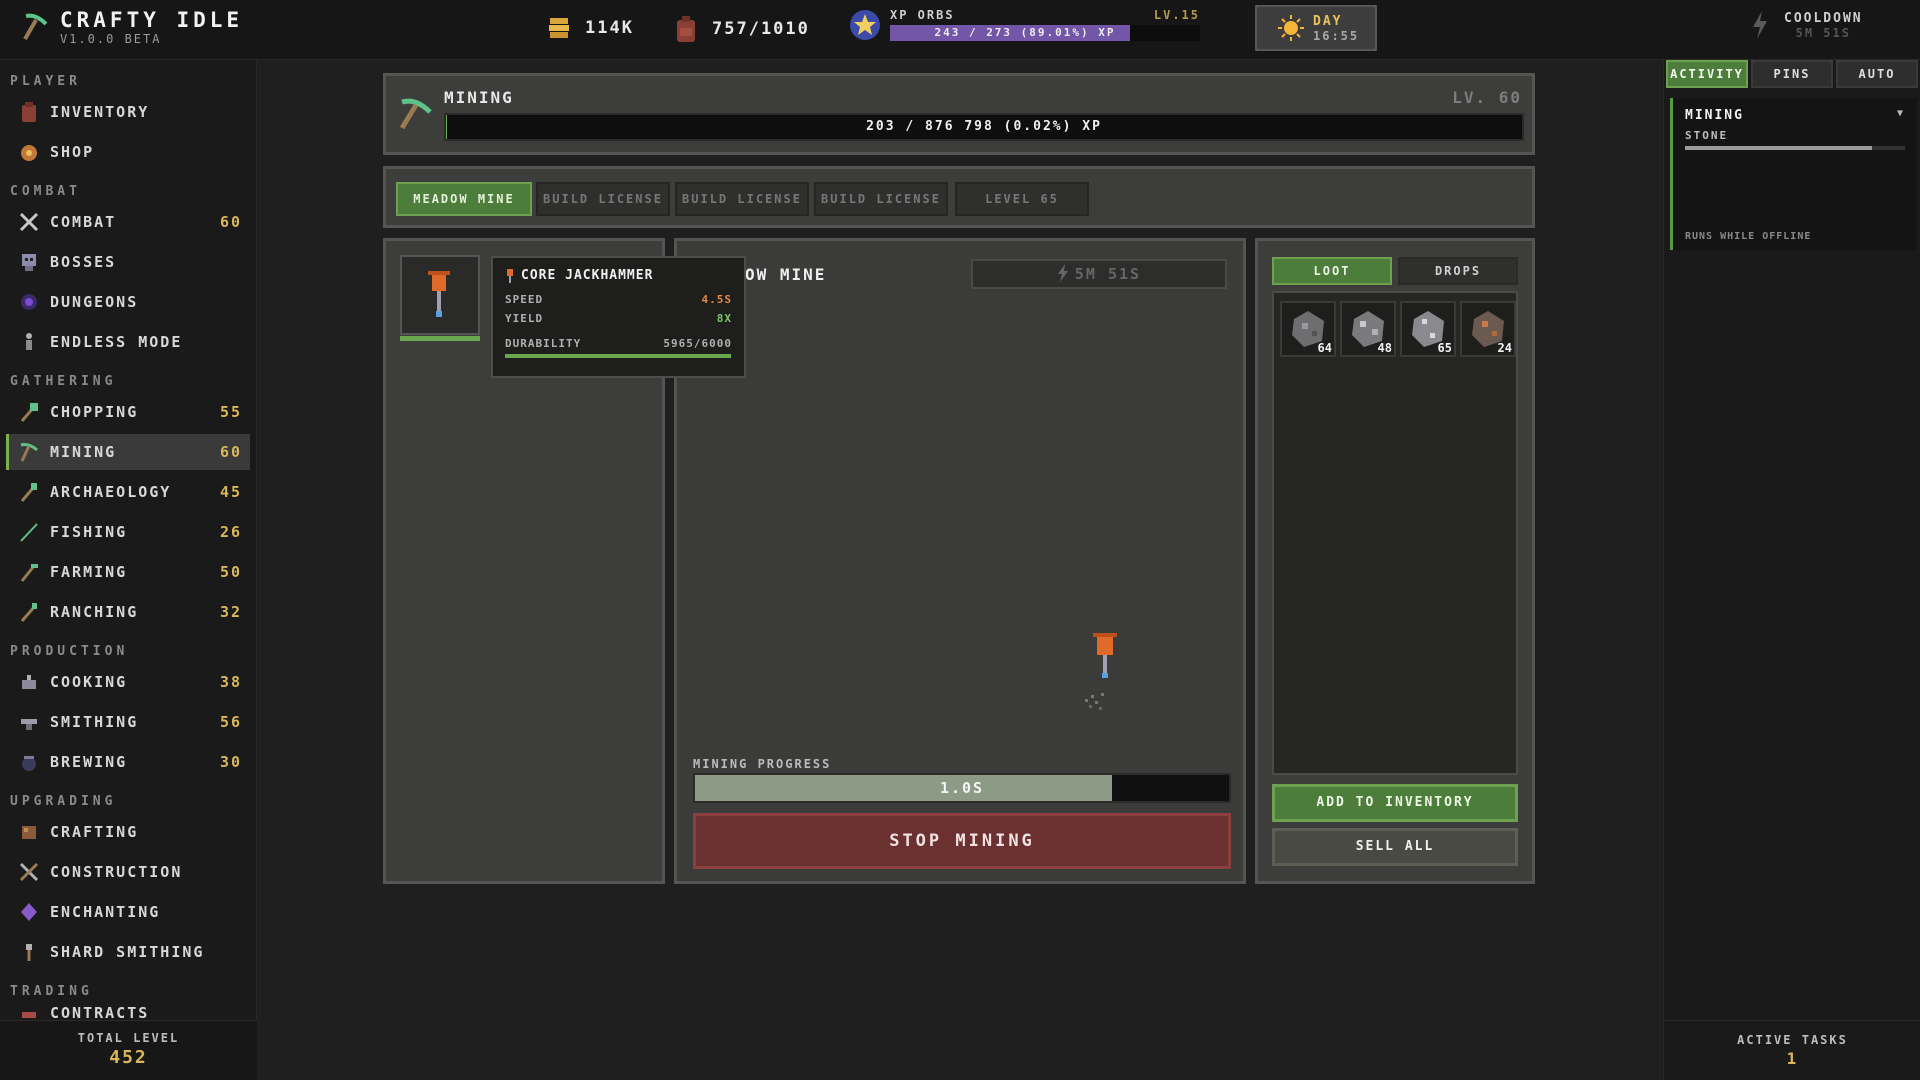 This screenshot has height=1080, width=1920. What do you see at coordinates (128, 572) in the screenshot?
I see `sidebar-item-farming: FARMING 50` at bounding box center [128, 572].